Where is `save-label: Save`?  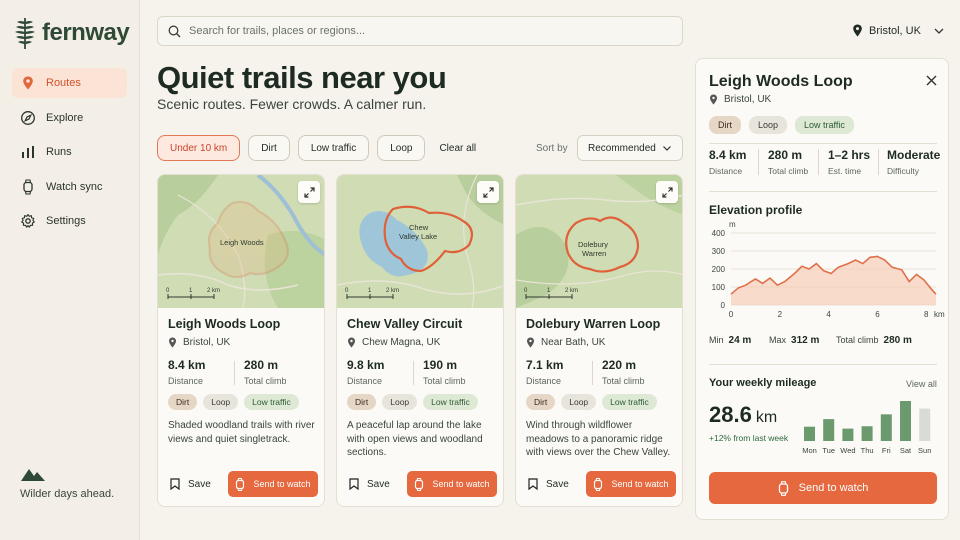 save-label: Save is located at coordinates (199, 484).